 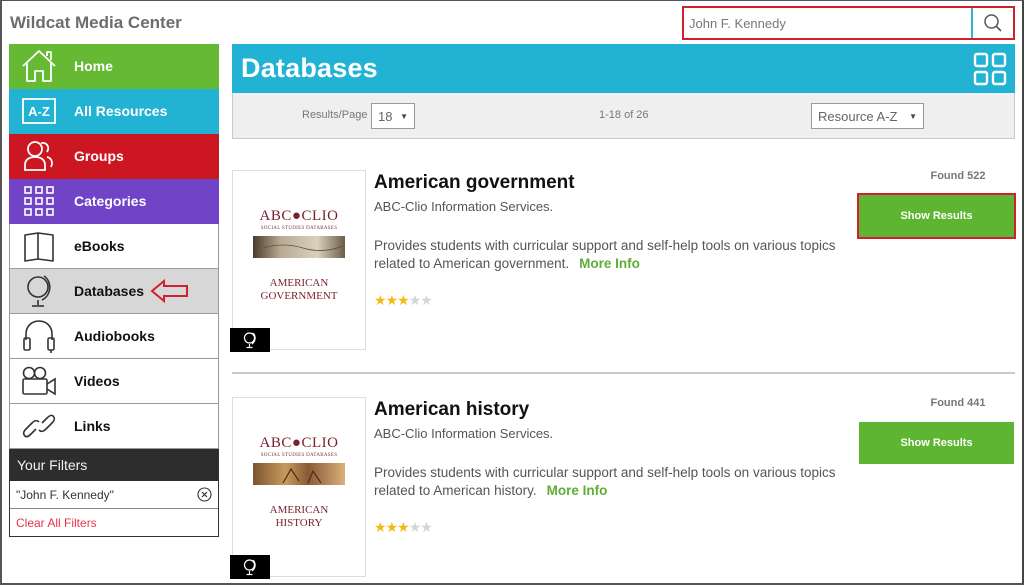 I want to click on results-per-page-value: 18, so click(x=385, y=116).